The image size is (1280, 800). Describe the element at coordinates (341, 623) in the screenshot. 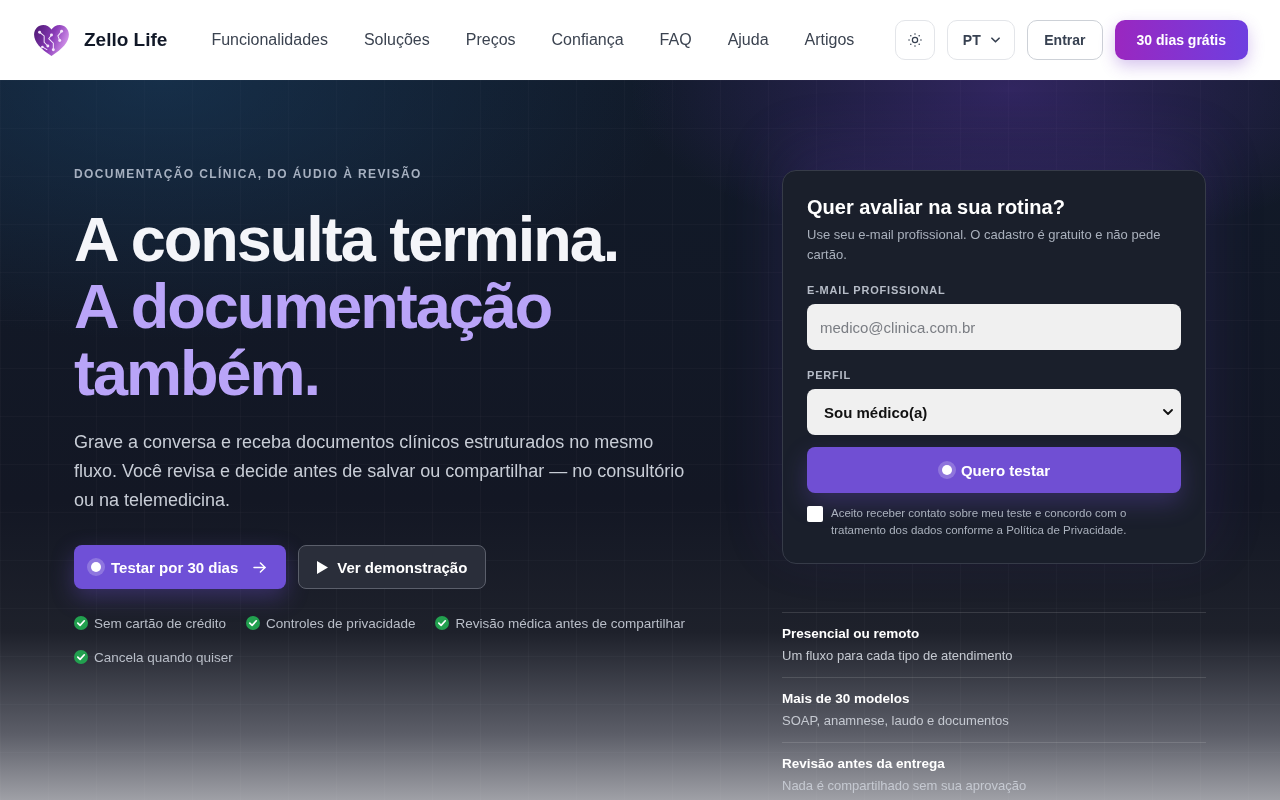

I see `benefit-text: Controles de privacidade` at that location.